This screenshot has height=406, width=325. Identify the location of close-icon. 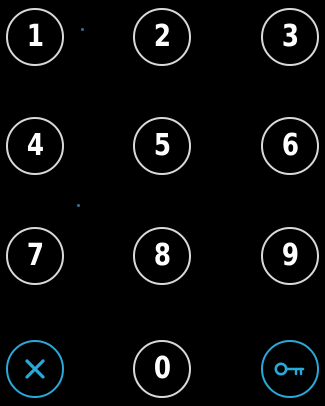
(35, 369).